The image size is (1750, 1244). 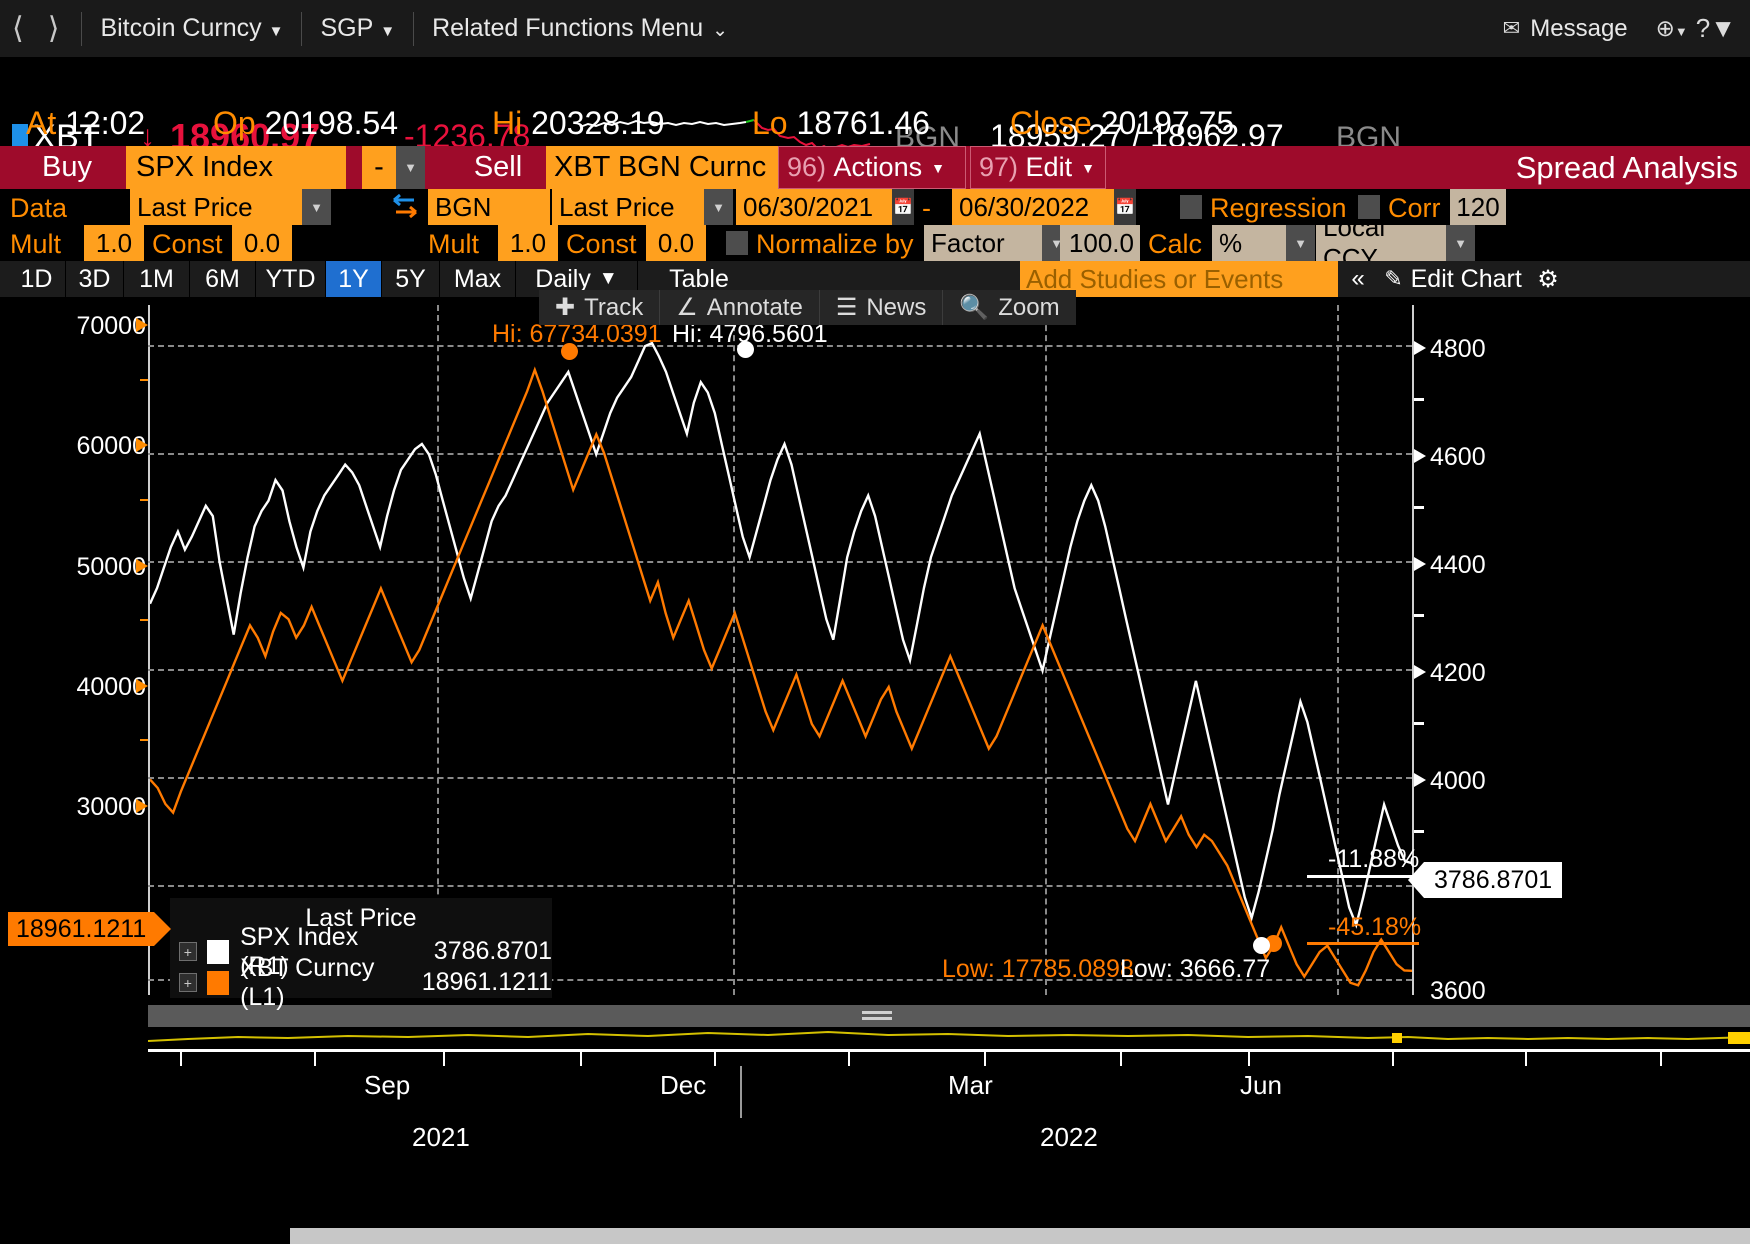 I want to click on news-label: News, so click(x=896, y=307).